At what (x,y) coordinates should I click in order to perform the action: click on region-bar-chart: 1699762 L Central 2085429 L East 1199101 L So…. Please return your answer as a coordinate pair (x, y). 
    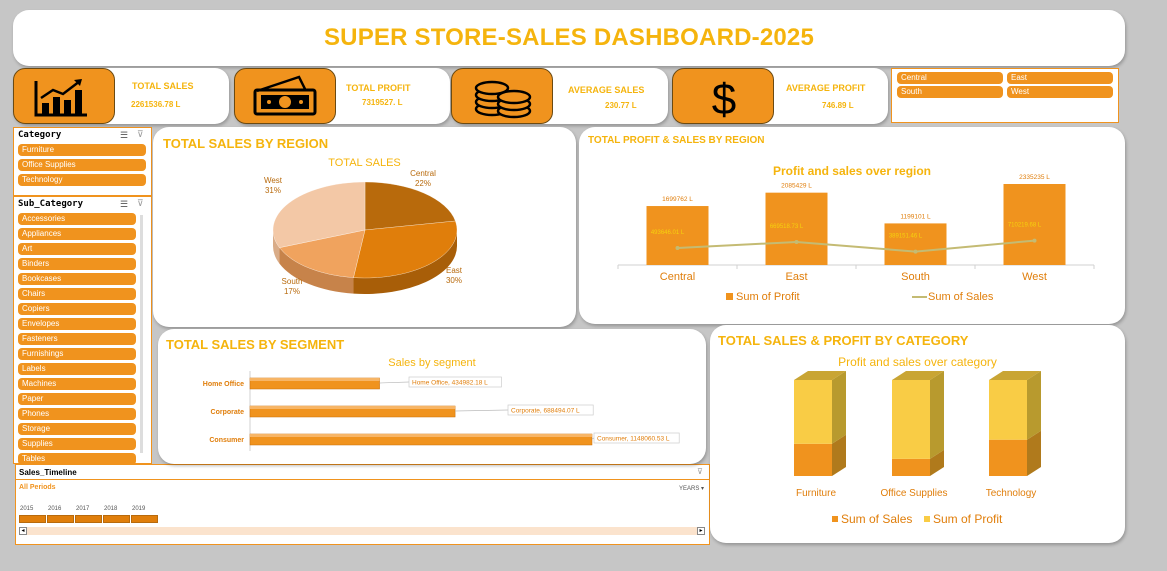
    Looking at the image, I should click on (856, 238).